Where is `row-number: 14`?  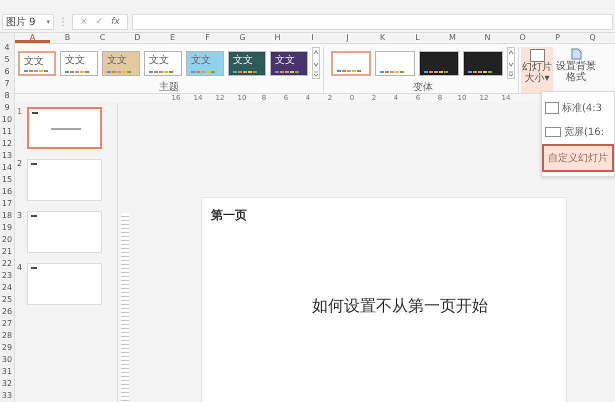
row-number: 14 is located at coordinates (7, 168).